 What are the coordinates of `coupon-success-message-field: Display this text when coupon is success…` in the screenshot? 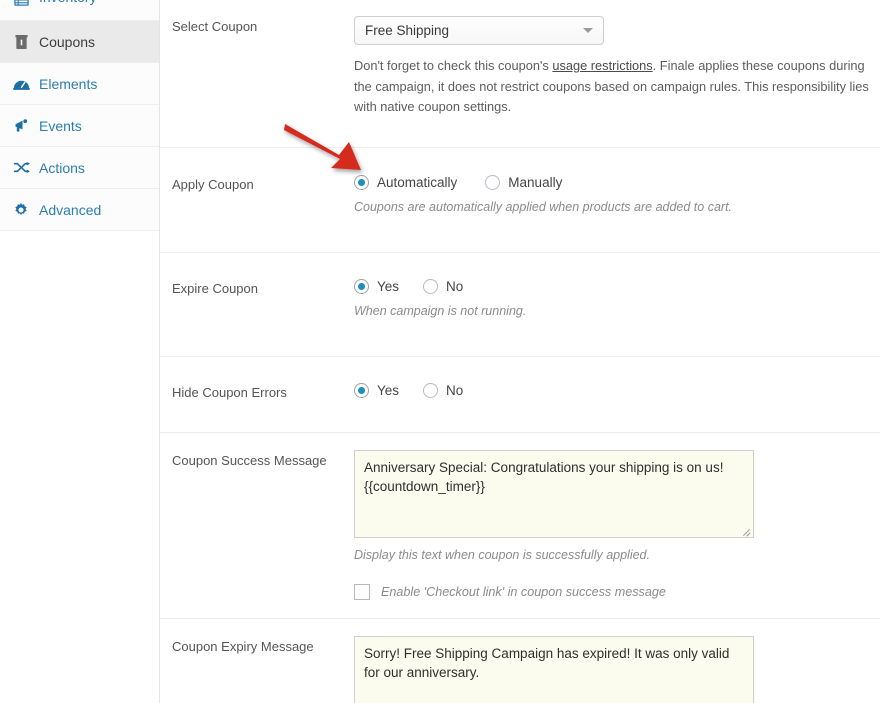 It's located at (617, 524).